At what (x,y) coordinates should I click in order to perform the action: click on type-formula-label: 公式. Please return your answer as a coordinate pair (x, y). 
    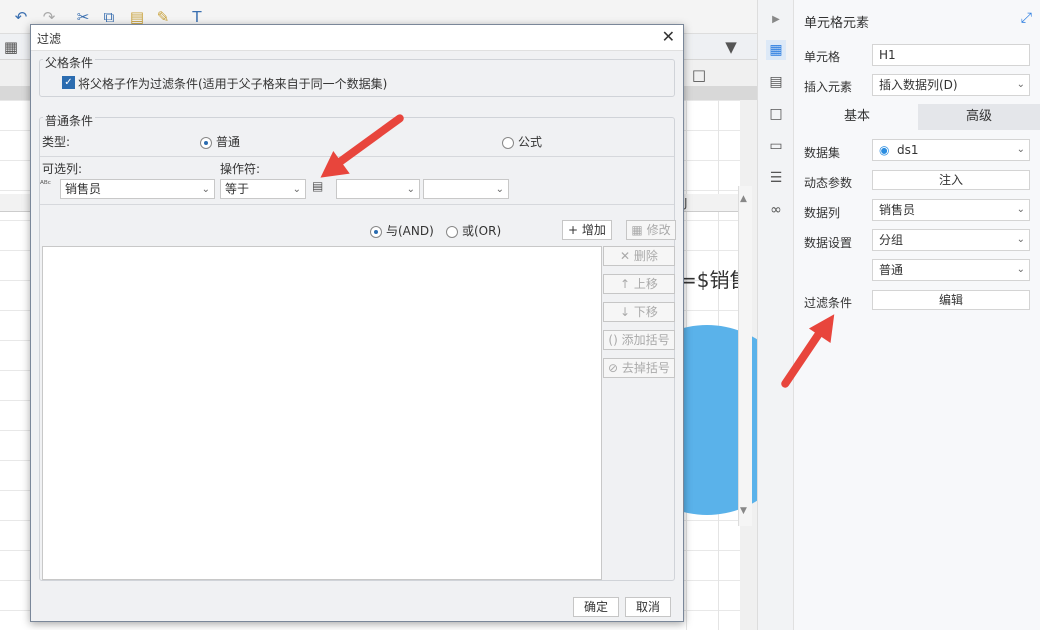
    Looking at the image, I should click on (530, 142).